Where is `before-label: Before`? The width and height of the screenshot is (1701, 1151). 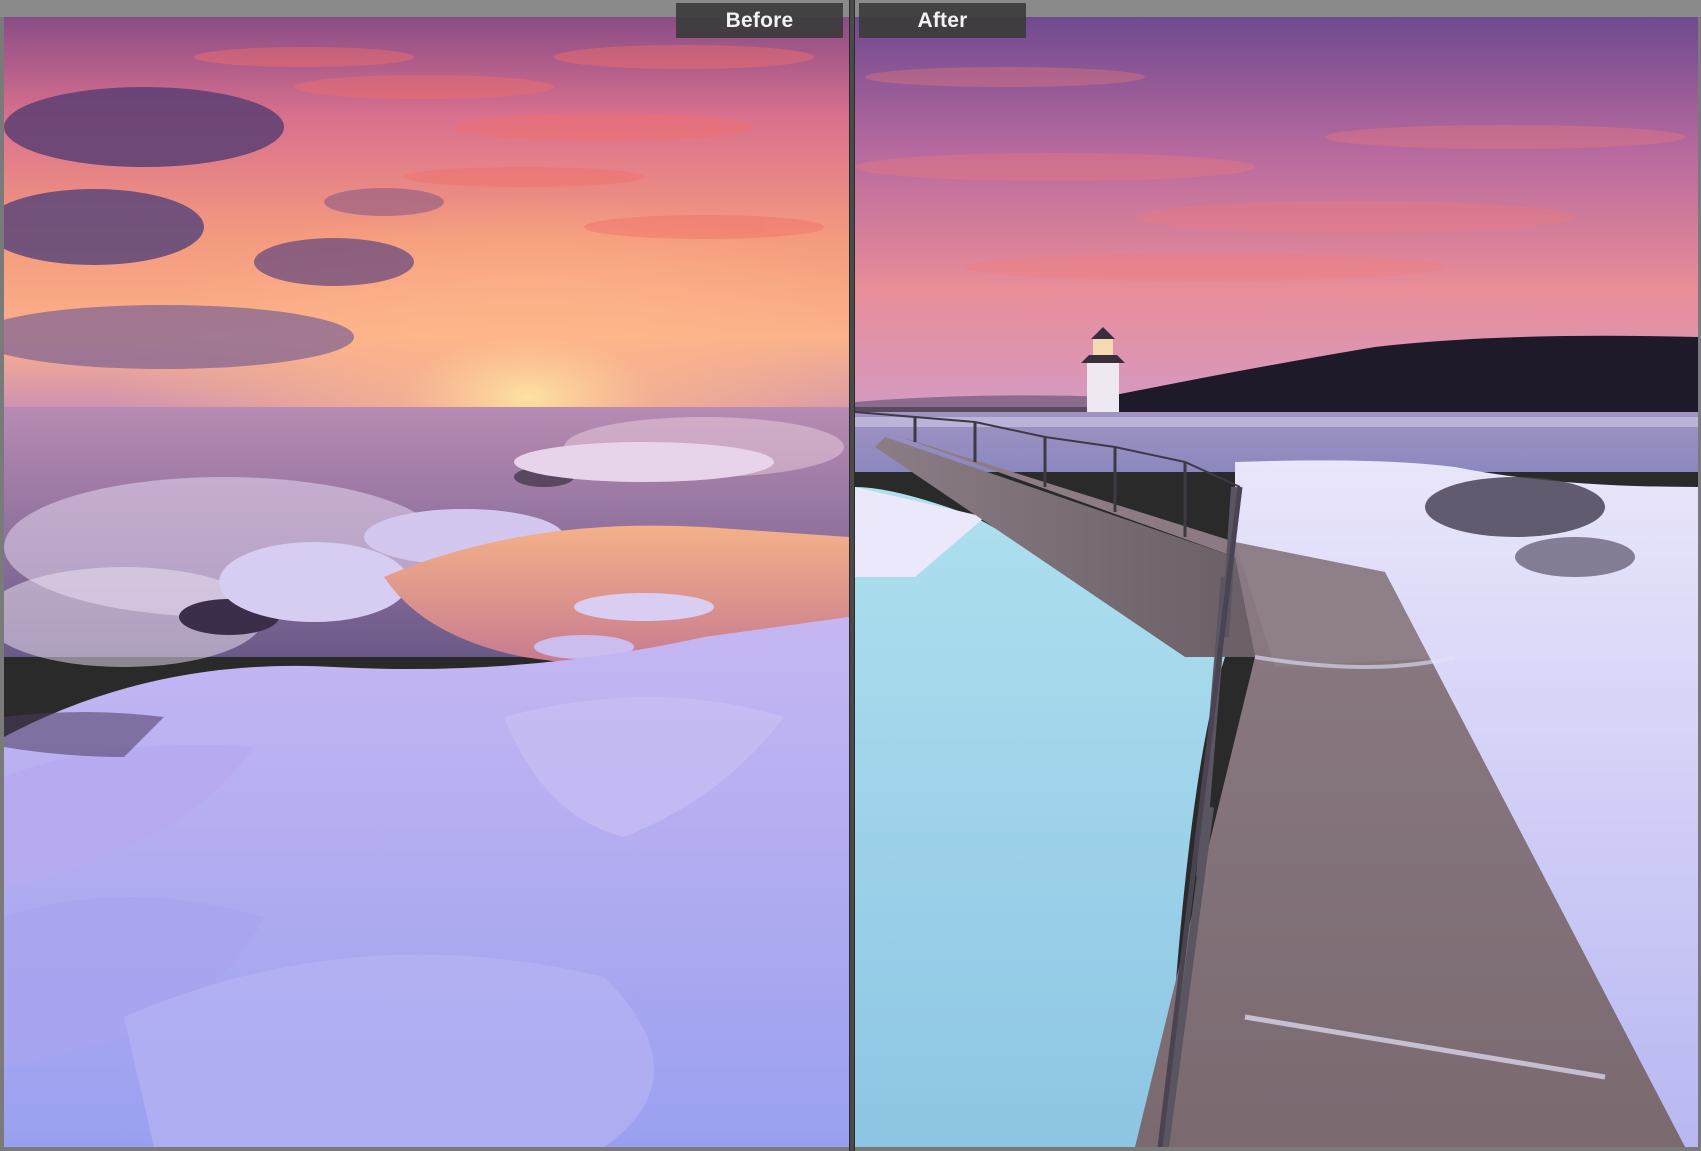 before-label: Before is located at coordinates (759, 20).